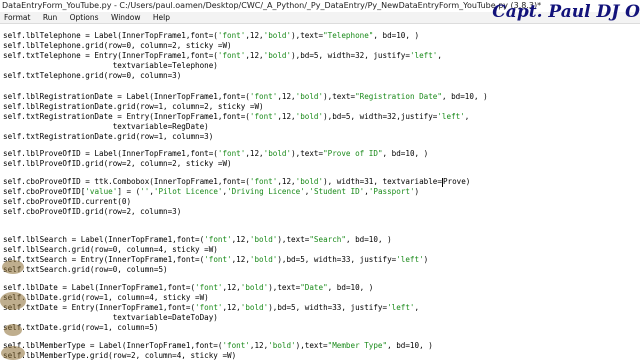 This screenshot has height=361, width=640. I want to click on code-token: textvariable=Telephone), so click(110, 65).